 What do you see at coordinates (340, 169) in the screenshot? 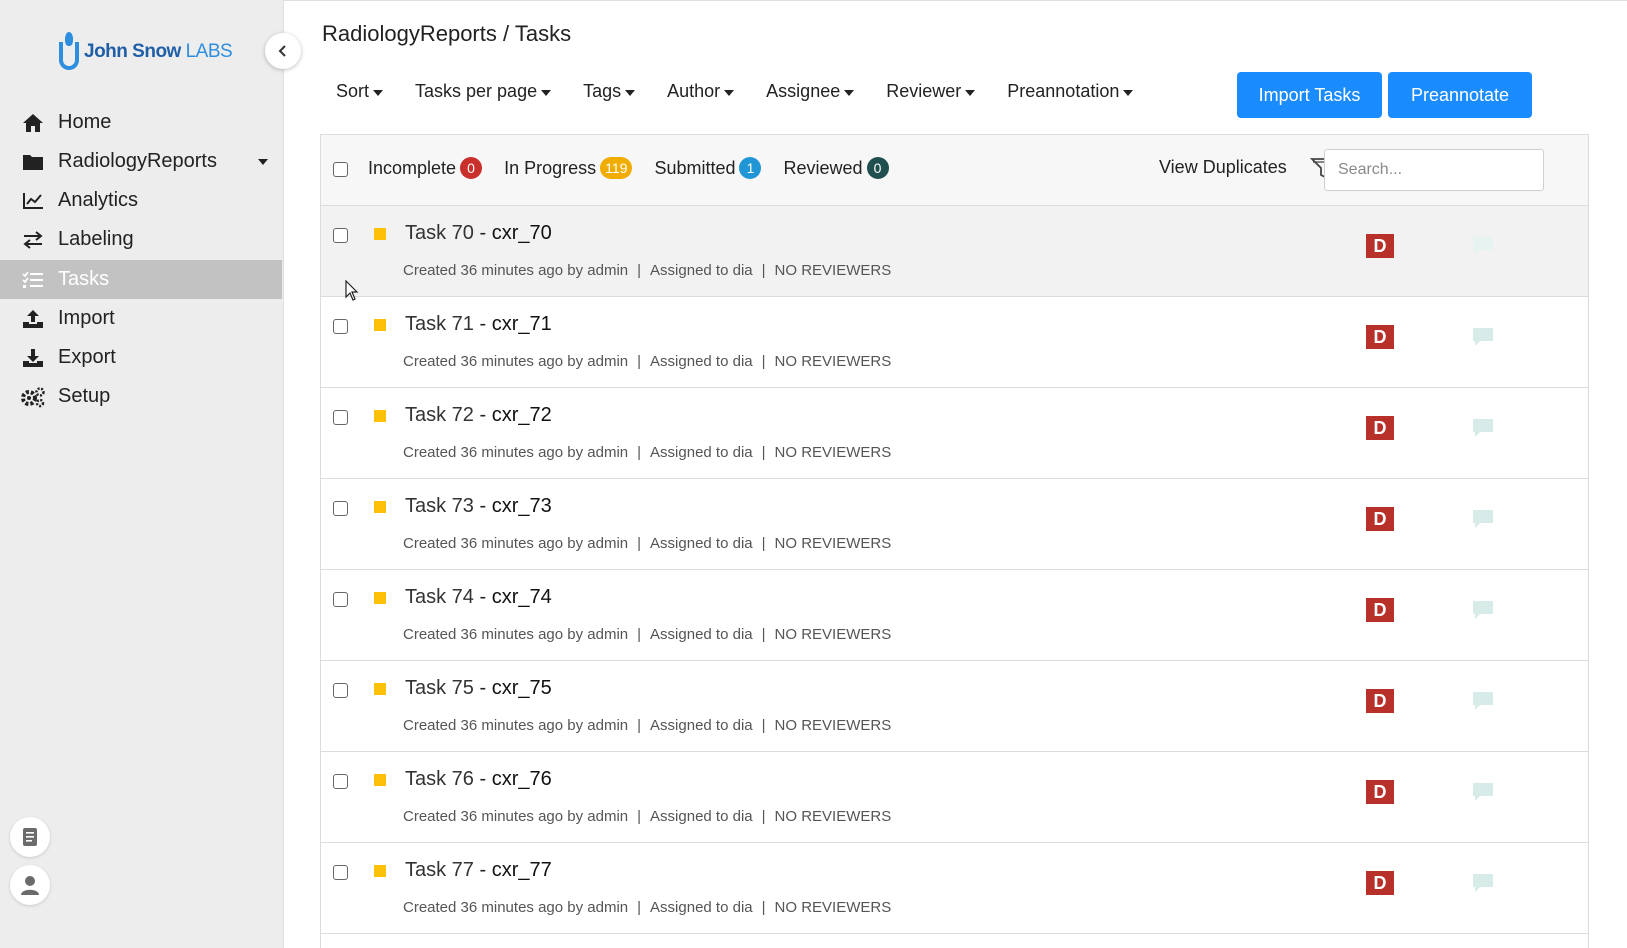
I see `select-all-checkbox` at bounding box center [340, 169].